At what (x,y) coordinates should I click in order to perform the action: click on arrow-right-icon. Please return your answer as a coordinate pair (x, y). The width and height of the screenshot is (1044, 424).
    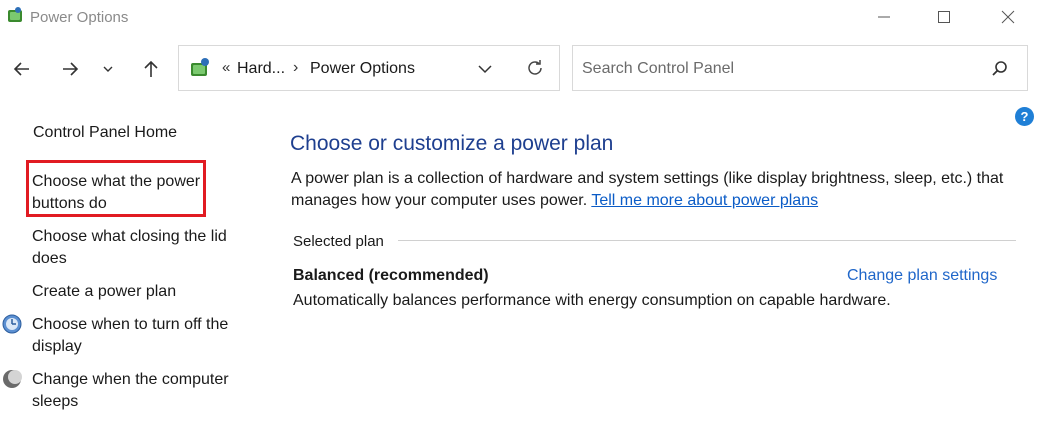
    Looking at the image, I should click on (71, 69).